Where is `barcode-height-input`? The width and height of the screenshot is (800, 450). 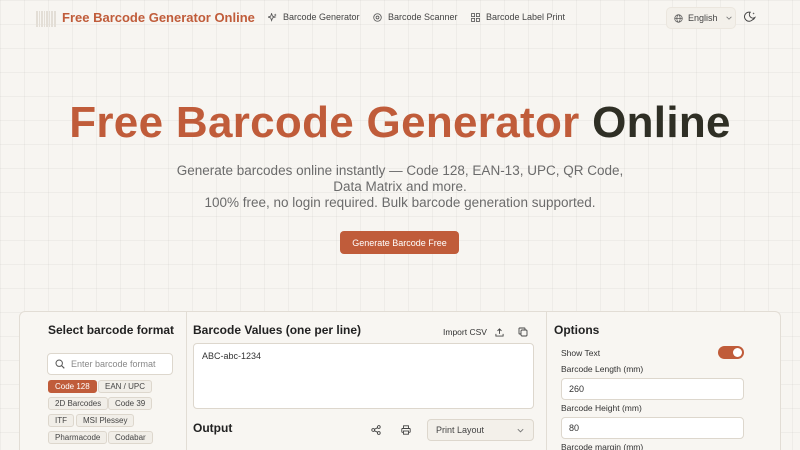
barcode-height-input is located at coordinates (652, 428).